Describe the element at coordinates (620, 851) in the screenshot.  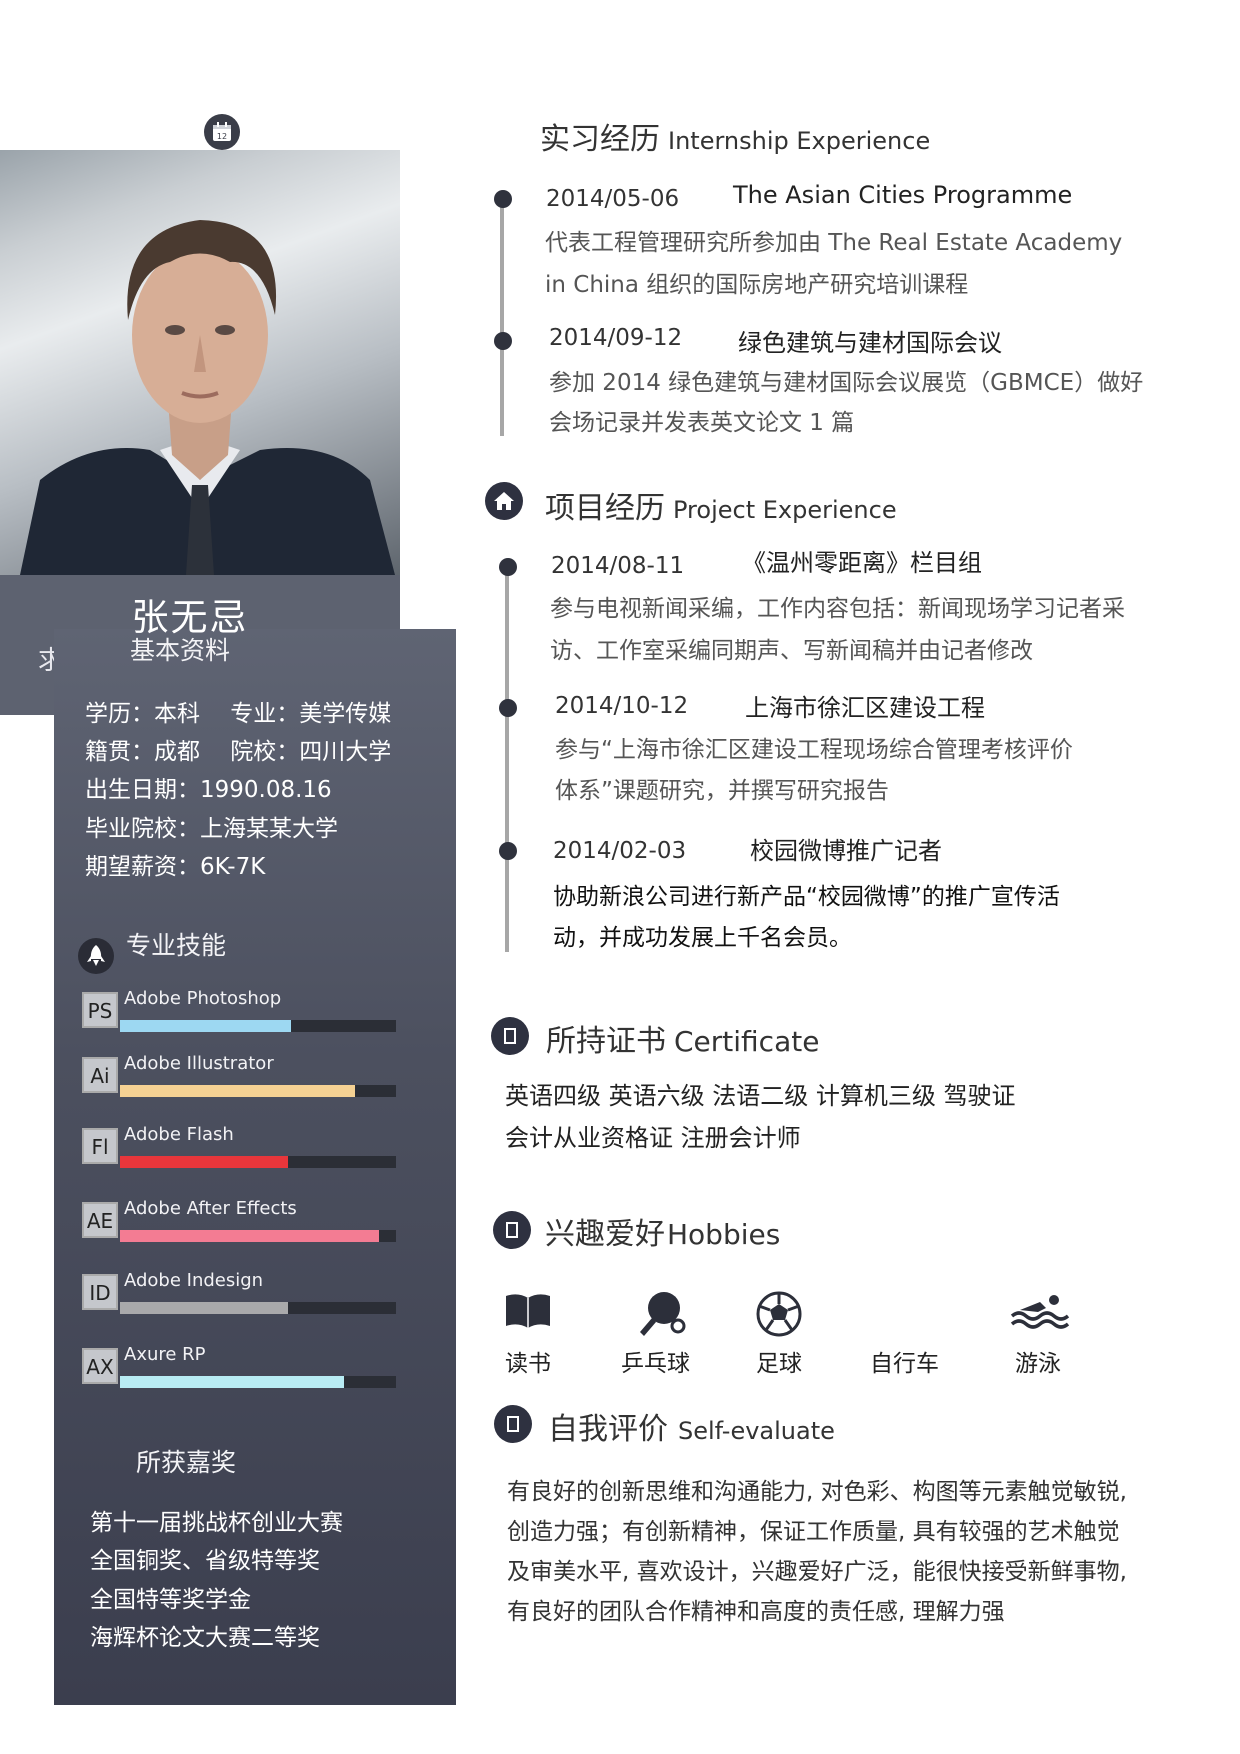
I see `item-date: 2014/02-03` at that location.